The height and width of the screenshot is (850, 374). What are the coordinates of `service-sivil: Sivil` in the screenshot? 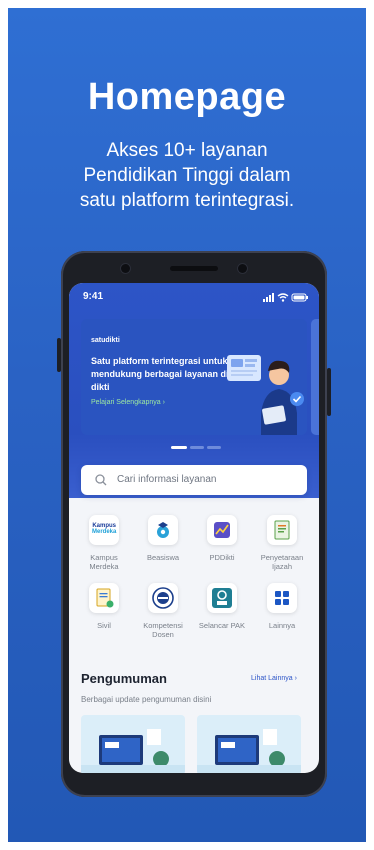 It's located at (104, 606).